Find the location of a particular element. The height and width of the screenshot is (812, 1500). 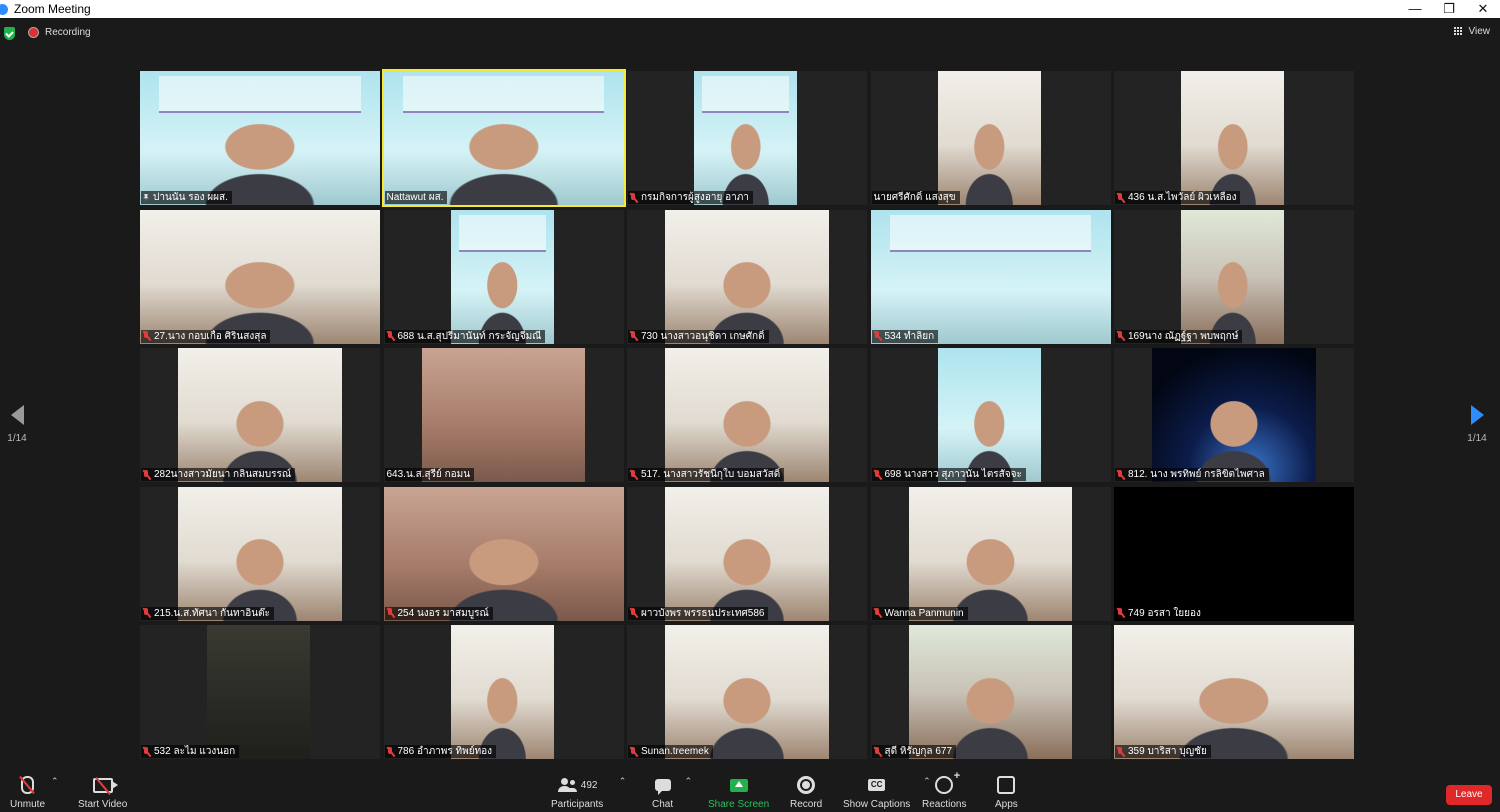

participant-tile: กรมกิจการผู้สูงอายุ อาภา is located at coordinates (747, 138).